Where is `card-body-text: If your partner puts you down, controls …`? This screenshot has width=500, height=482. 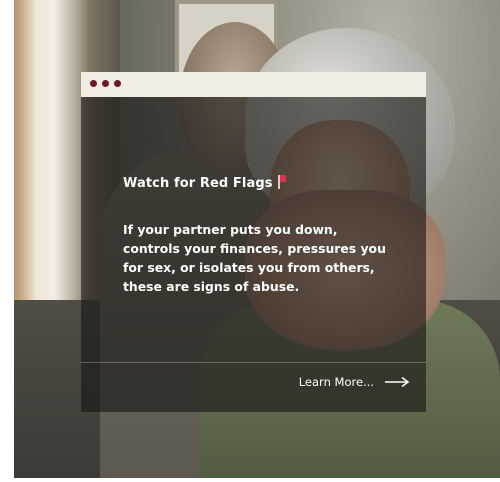 card-body-text: If your partner puts you down, controls … is located at coordinates (254, 258).